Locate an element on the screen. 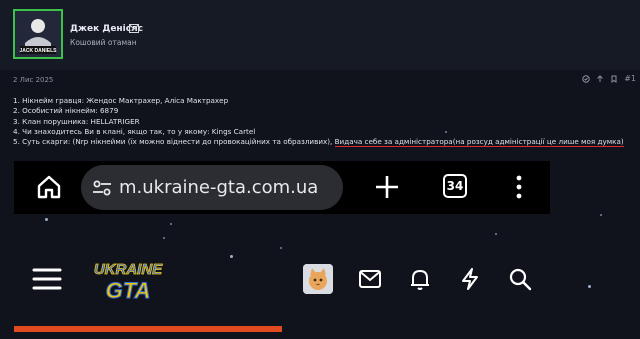 This screenshot has width=640, height=339. post-line-3: 3. Клан порушника: HELLATRIGER is located at coordinates (76, 121).